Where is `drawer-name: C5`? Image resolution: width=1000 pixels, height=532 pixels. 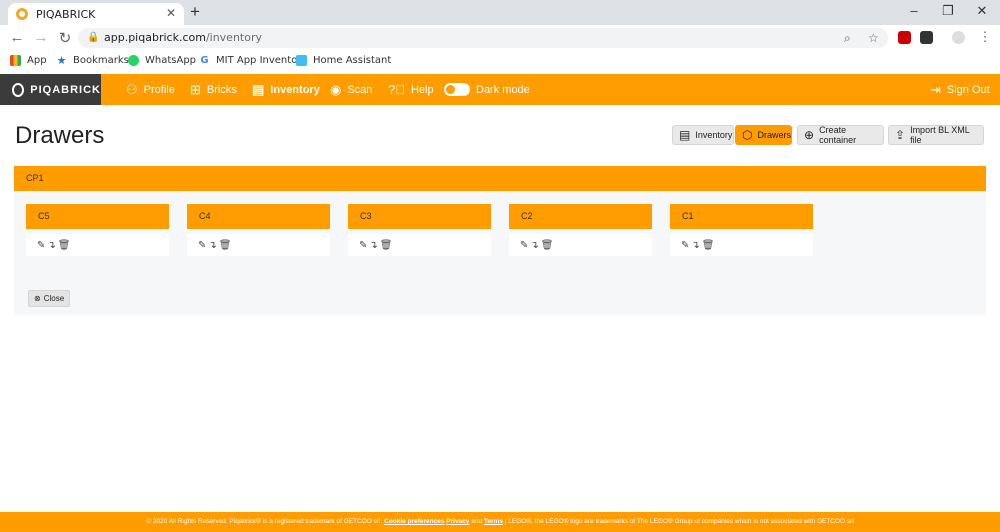 drawer-name: C5 is located at coordinates (44, 216).